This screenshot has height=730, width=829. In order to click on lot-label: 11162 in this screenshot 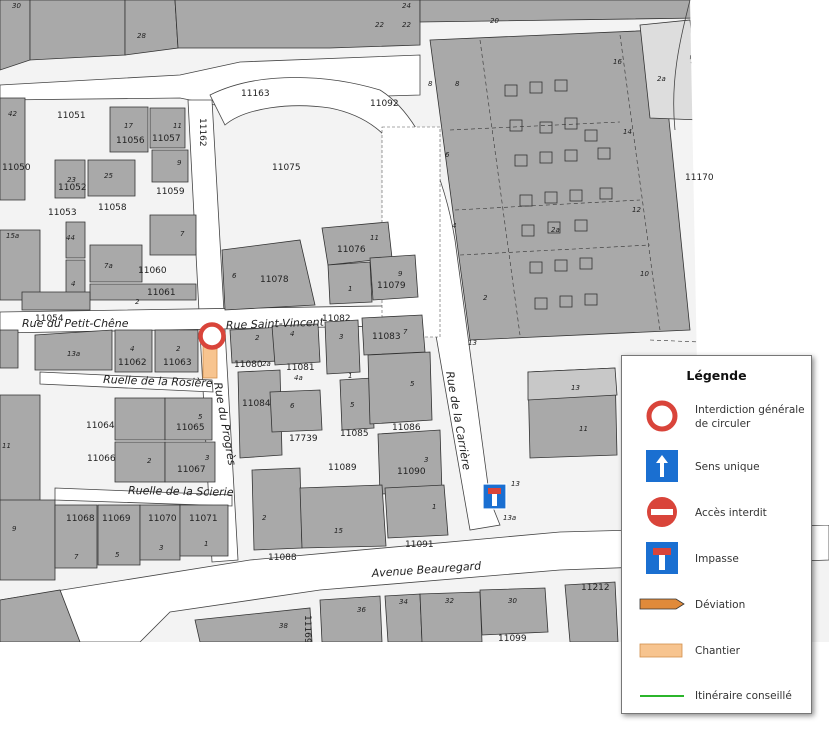, I will do `click(202, 132)`.